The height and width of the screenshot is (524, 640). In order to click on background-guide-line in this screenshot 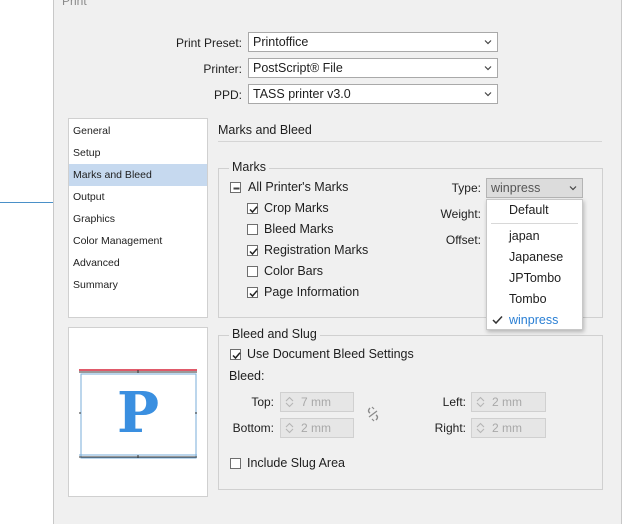, I will do `click(26, 202)`.